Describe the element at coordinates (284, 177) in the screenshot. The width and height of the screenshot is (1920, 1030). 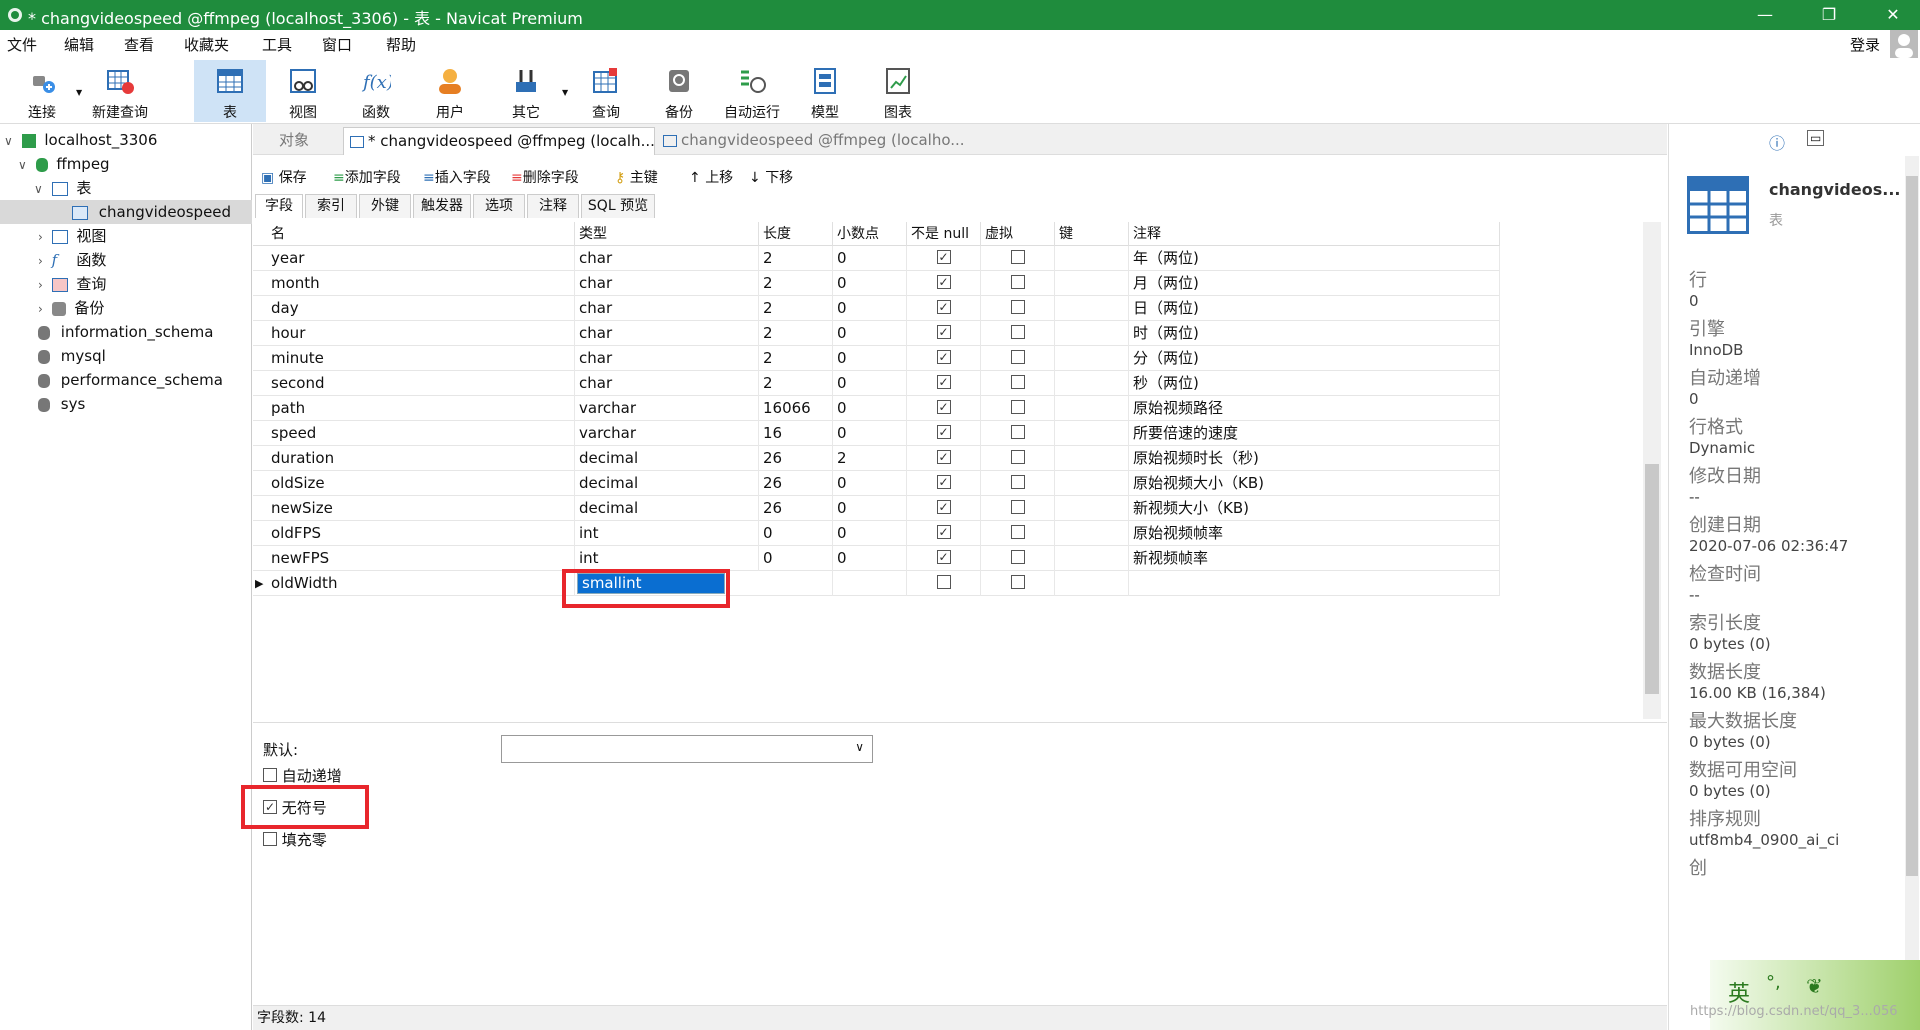
I see `save-button: ▣ 保存` at that location.